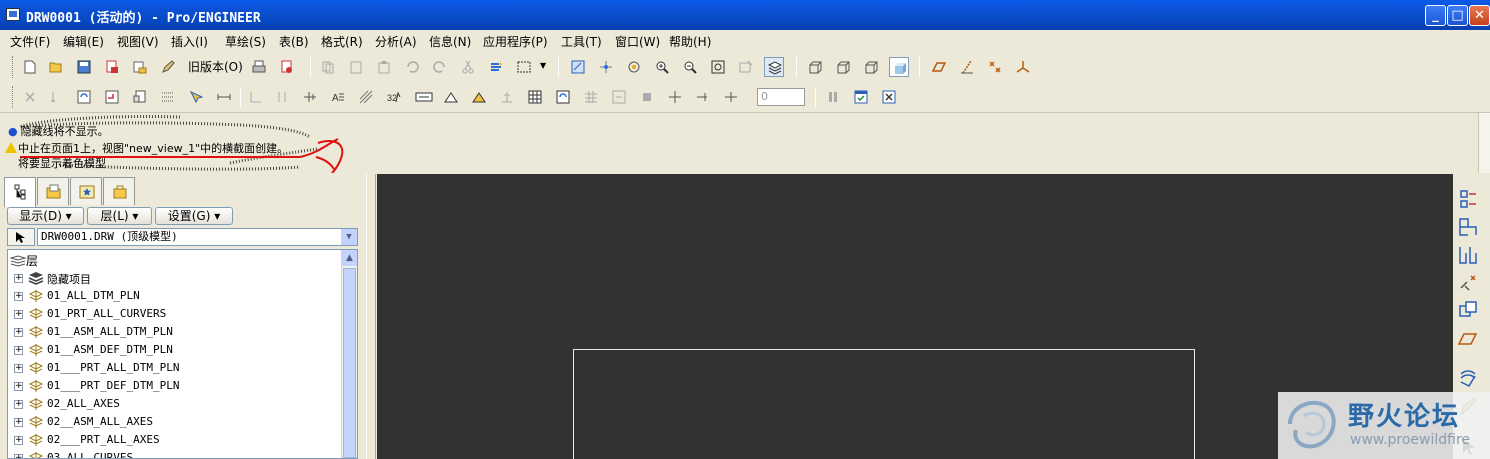  I want to click on menu-edit: 编辑(E), so click(83, 41).